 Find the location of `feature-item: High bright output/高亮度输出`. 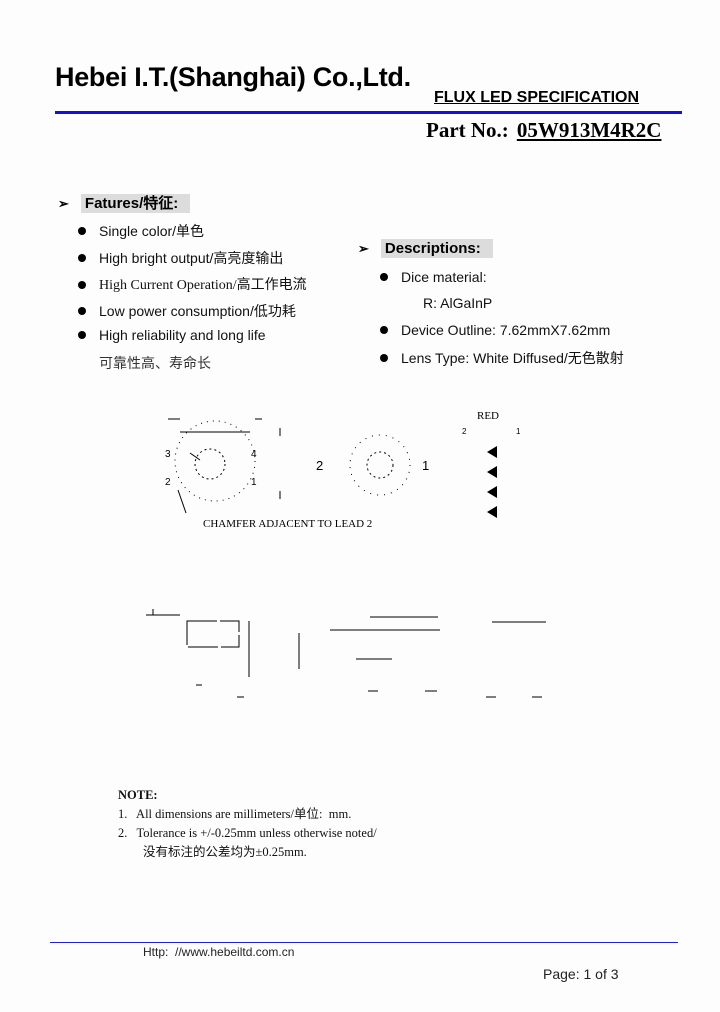

feature-item: High bright output/高亮度输出 is located at coordinates (180, 258).